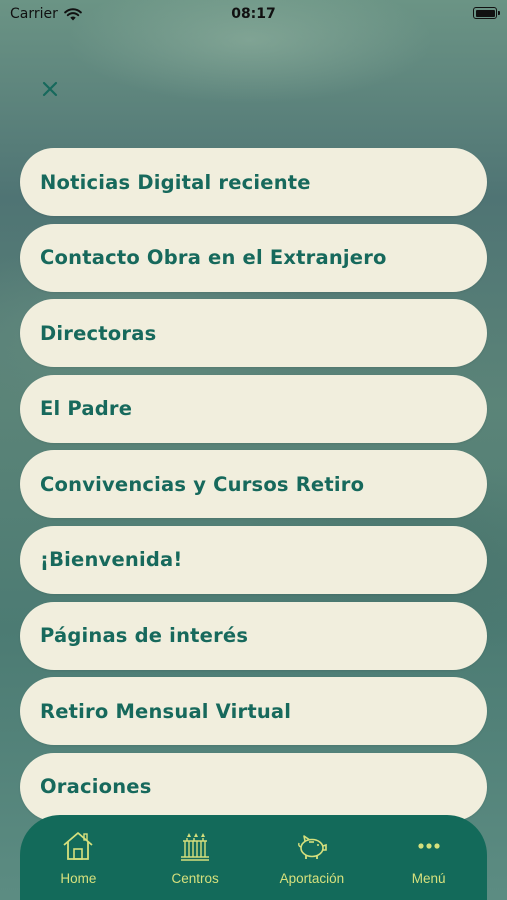 The height and width of the screenshot is (900, 507). I want to click on tab-aportacion: Aportación, so click(312, 857).